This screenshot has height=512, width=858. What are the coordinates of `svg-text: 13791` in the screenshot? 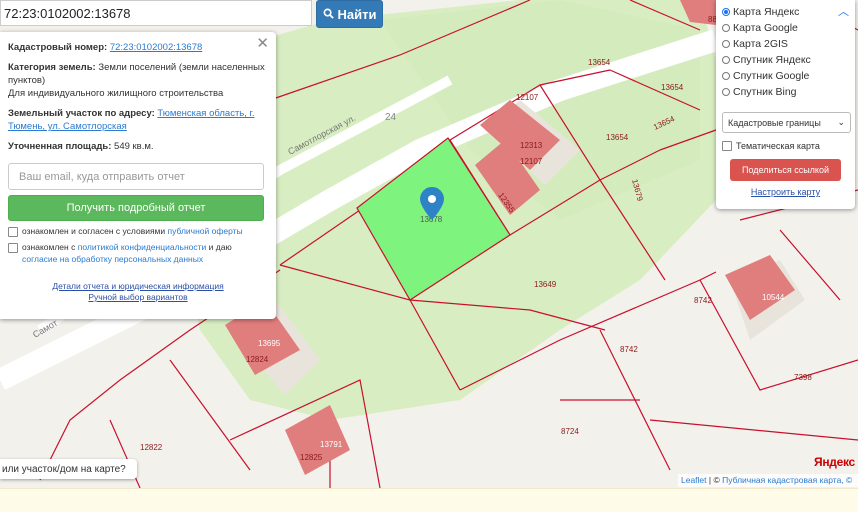 It's located at (331, 444).